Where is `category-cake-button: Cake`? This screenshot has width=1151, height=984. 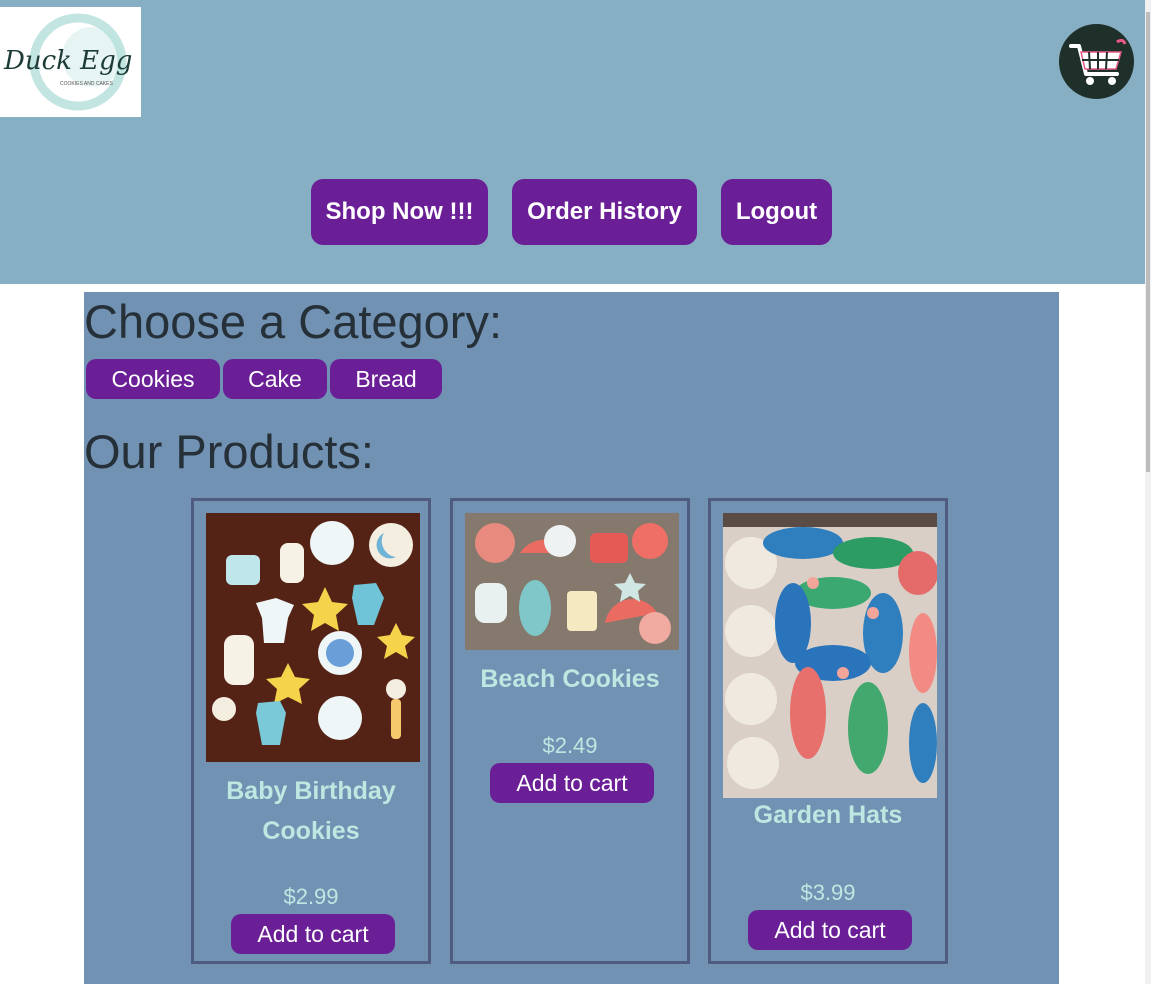
category-cake-button: Cake is located at coordinates (275, 379).